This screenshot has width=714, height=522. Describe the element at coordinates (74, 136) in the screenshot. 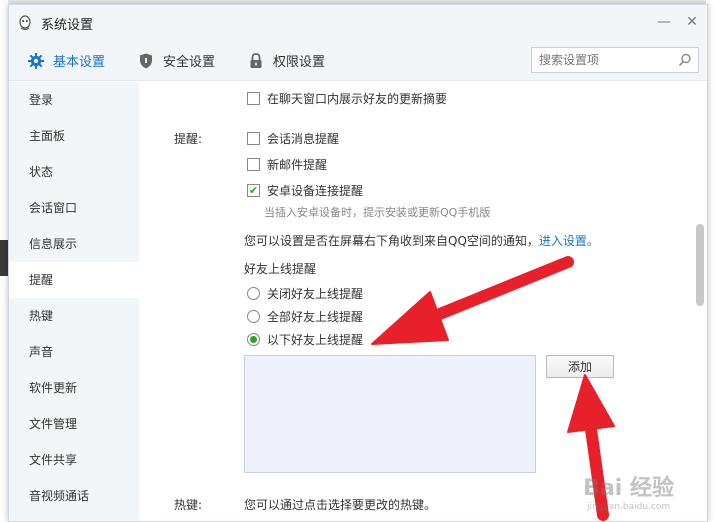

I see `sidebar-item: 主面板` at that location.